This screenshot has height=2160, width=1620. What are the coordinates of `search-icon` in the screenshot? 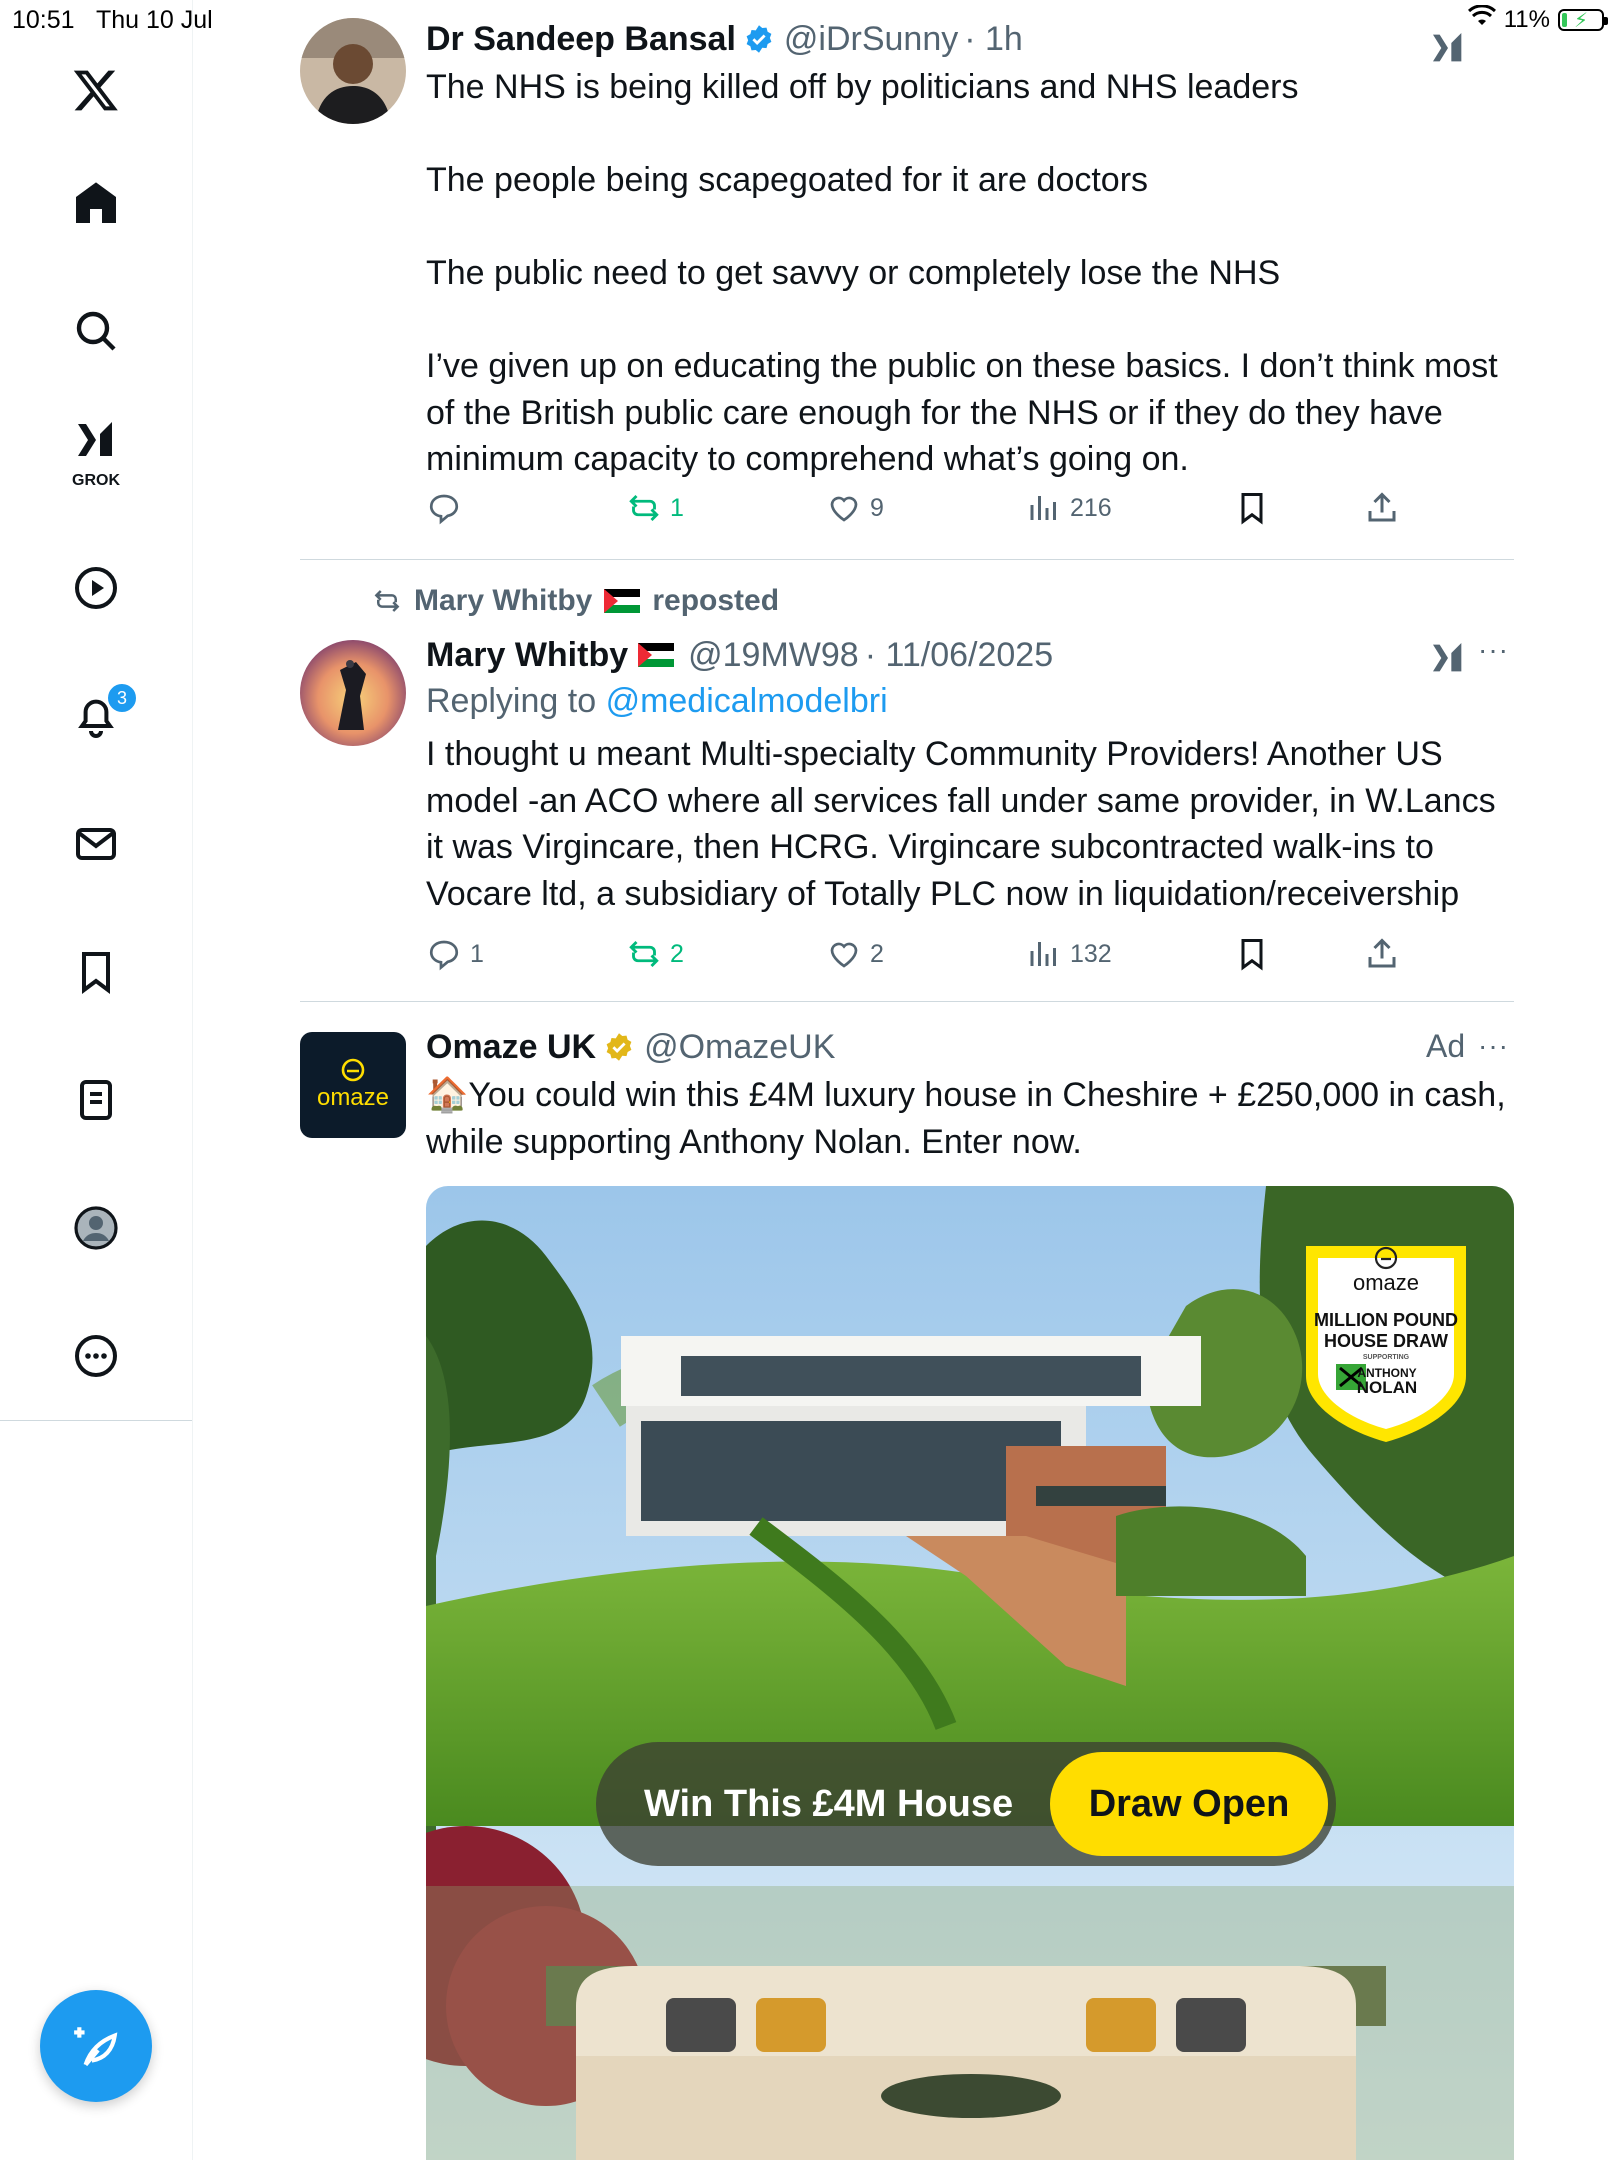 It's located at (96, 331).